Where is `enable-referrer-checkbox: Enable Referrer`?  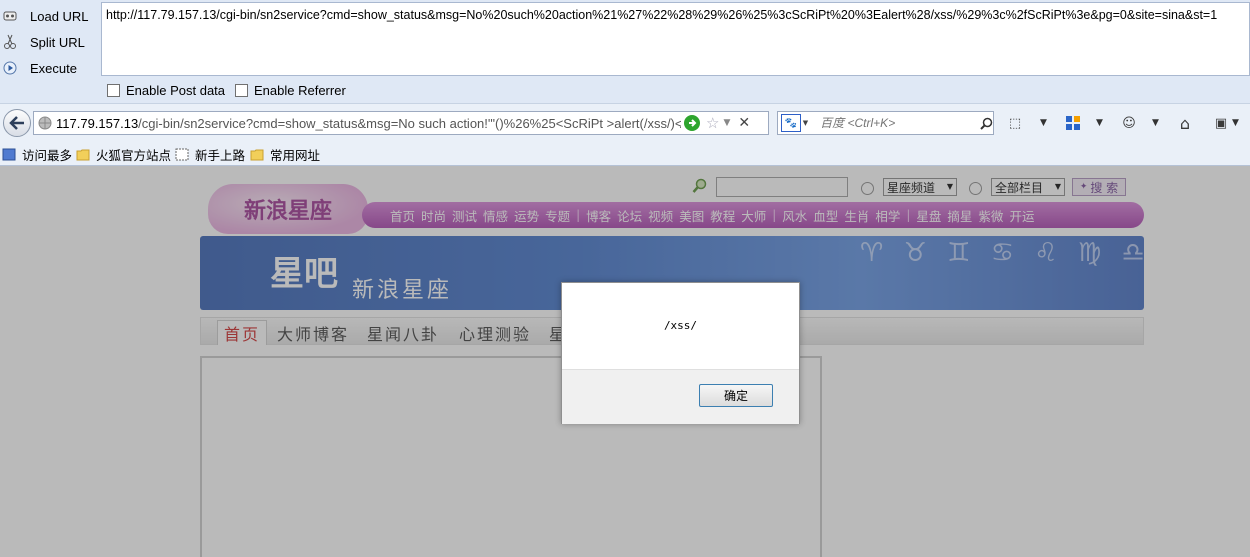
enable-referrer-checkbox: Enable Referrer is located at coordinates (290, 90).